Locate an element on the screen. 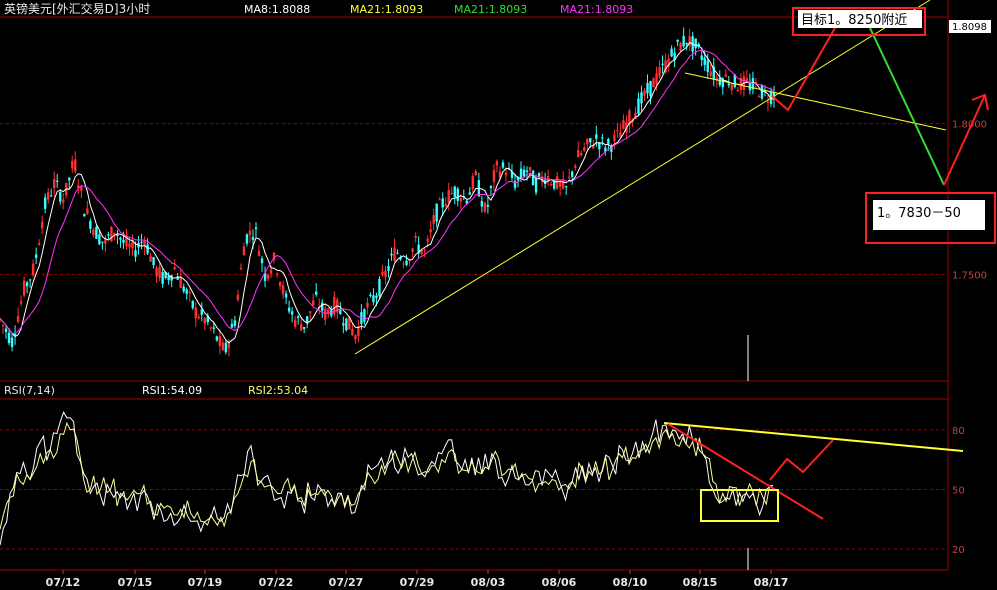 The width and height of the screenshot is (997, 590). target-high-label: 目标1。8250附近 is located at coordinates (854, 20).